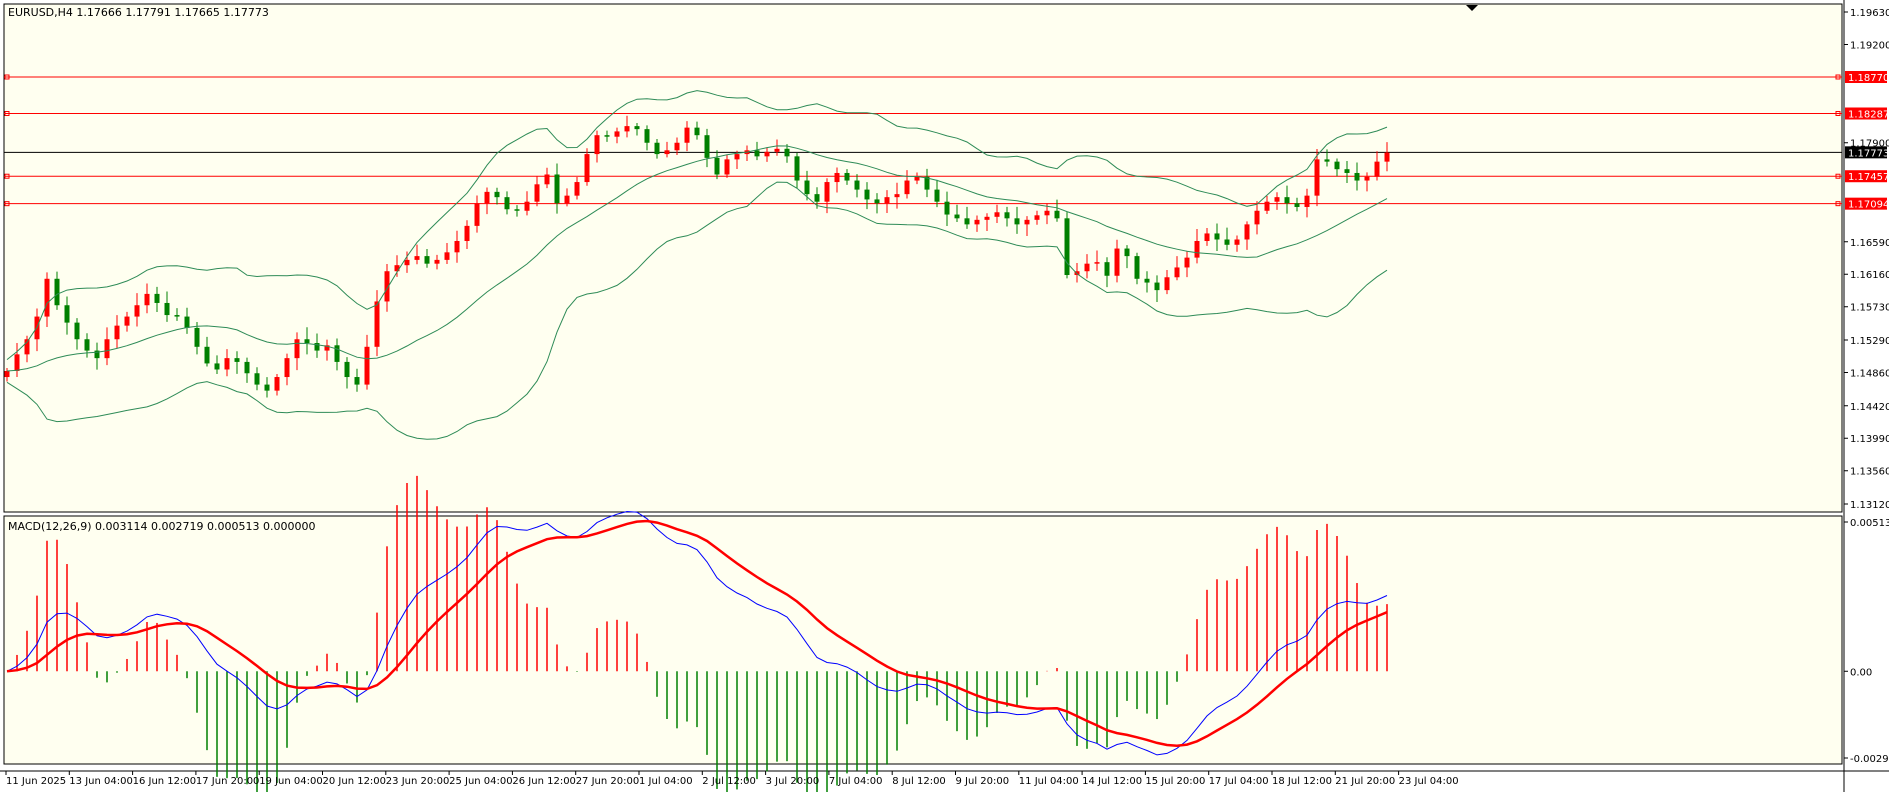 The image size is (1889, 792). Describe the element at coordinates (1175, 781) in the screenshot. I see `time-tick-label: 15 Jul 20:00` at that location.